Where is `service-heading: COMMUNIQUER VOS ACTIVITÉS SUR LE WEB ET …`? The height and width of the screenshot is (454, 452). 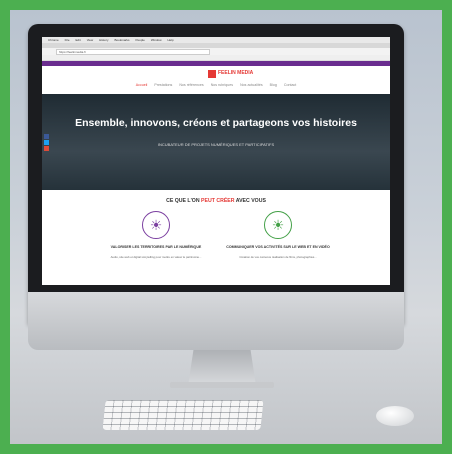
service-heading: COMMUNIQUER VOS ACTIVITÉS SUR LE WEB ET … is located at coordinates (278, 247).